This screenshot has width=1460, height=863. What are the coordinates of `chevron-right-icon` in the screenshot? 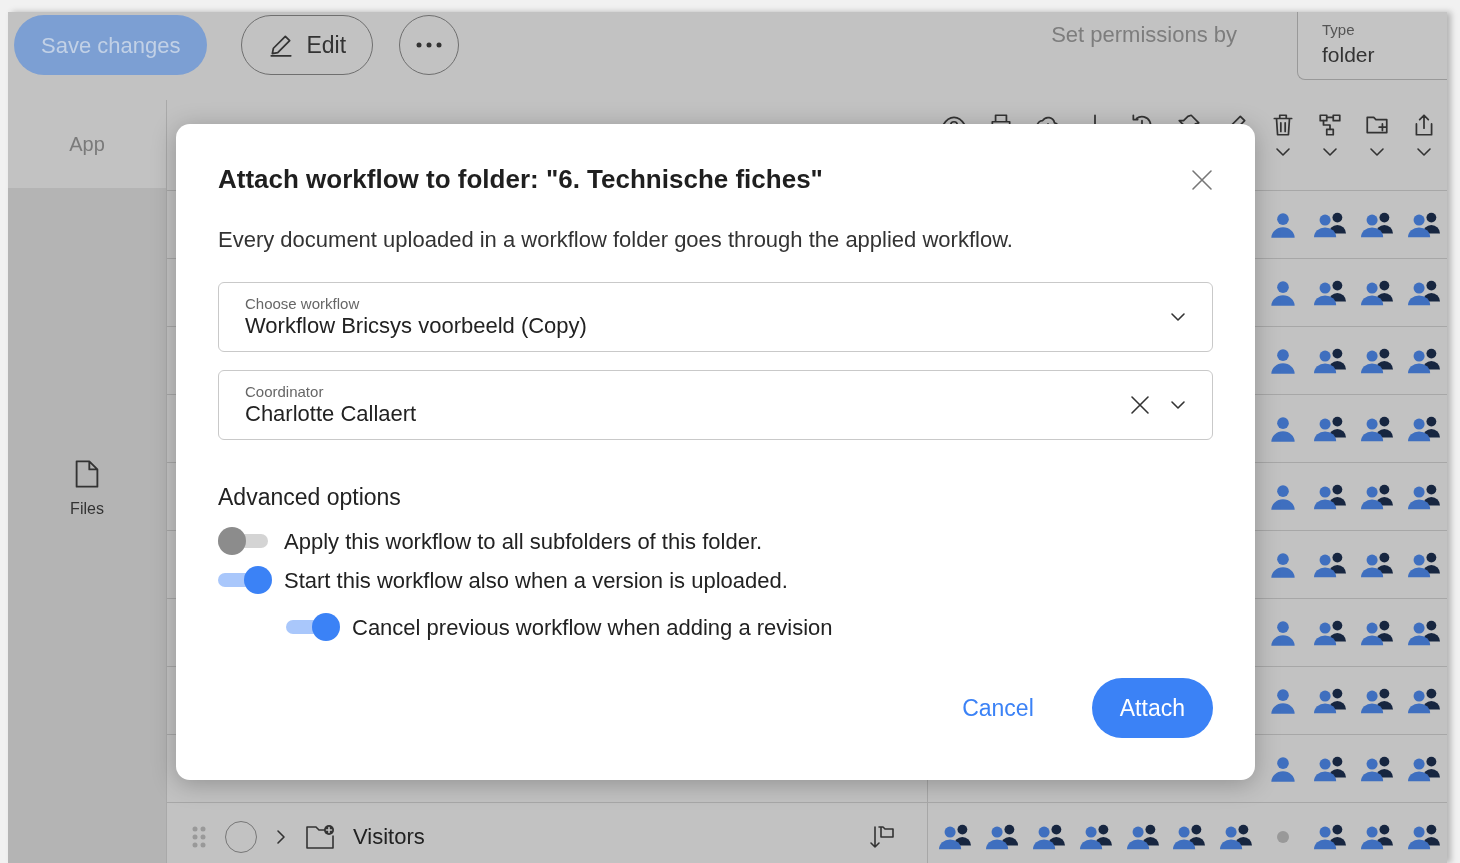 It's located at (281, 836).